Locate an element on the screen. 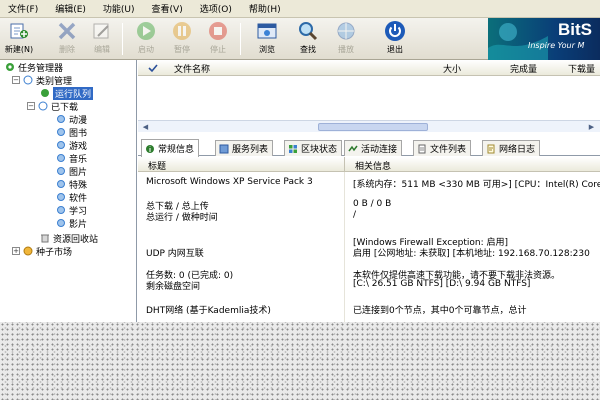  tree-node-category: − 类别管理 is located at coordinates (42, 80).